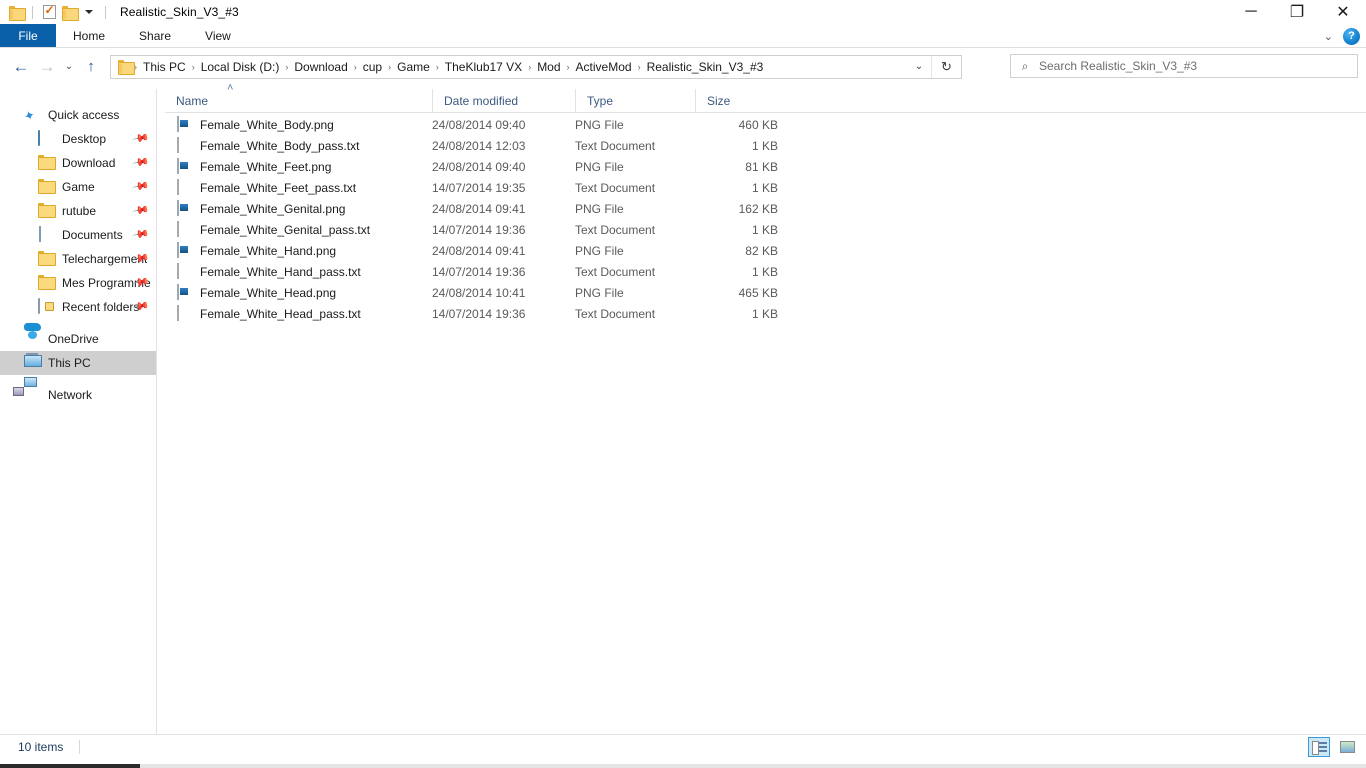 This screenshot has width=1366, height=768. What do you see at coordinates (372, 67) in the screenshot?
I see `breadcrumb-item-cup: cup` at bounding box center [372, 67].